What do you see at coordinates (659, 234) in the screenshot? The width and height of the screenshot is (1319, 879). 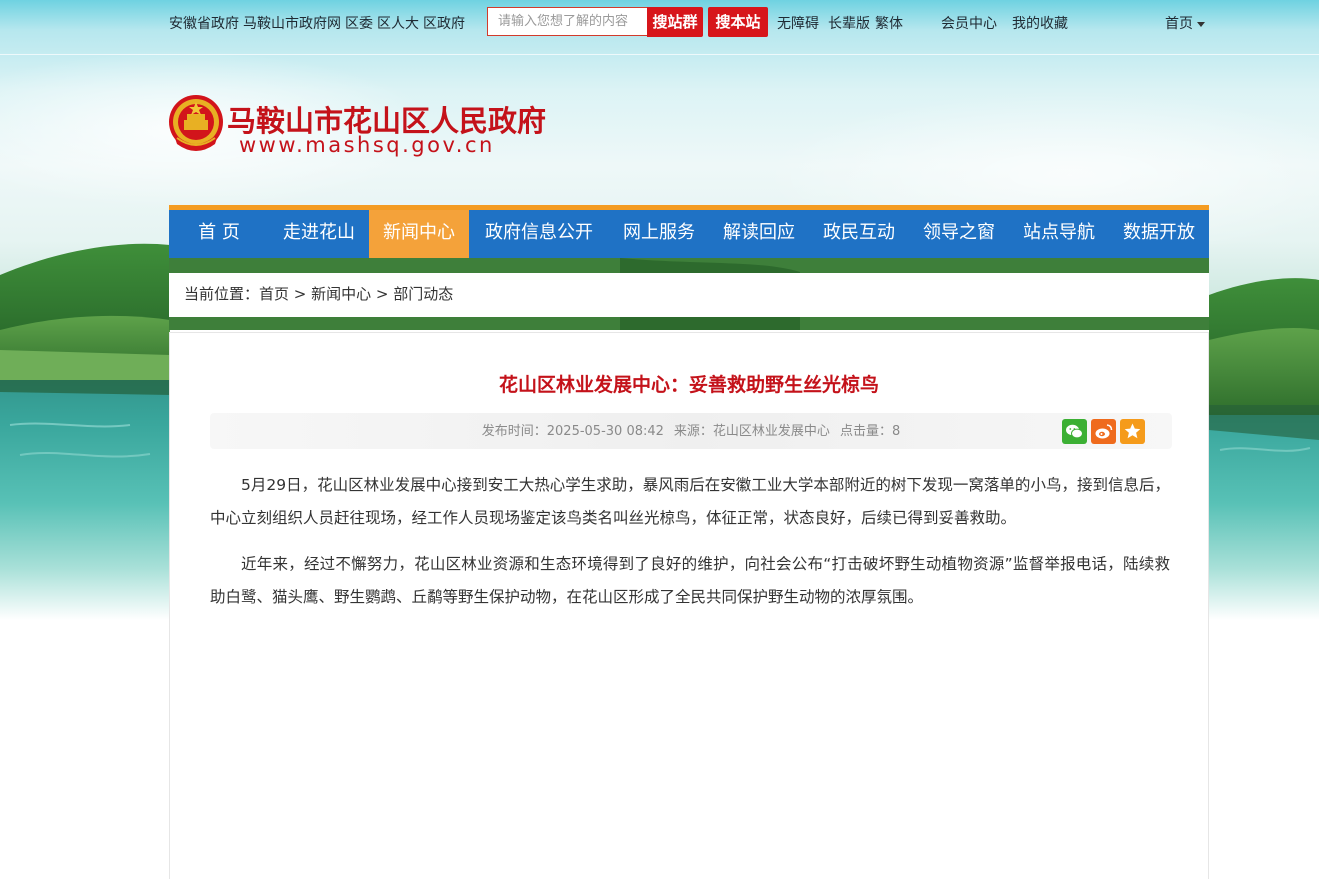 I see `nav-online-services: 网上服务` at bounding box center [659, 234].